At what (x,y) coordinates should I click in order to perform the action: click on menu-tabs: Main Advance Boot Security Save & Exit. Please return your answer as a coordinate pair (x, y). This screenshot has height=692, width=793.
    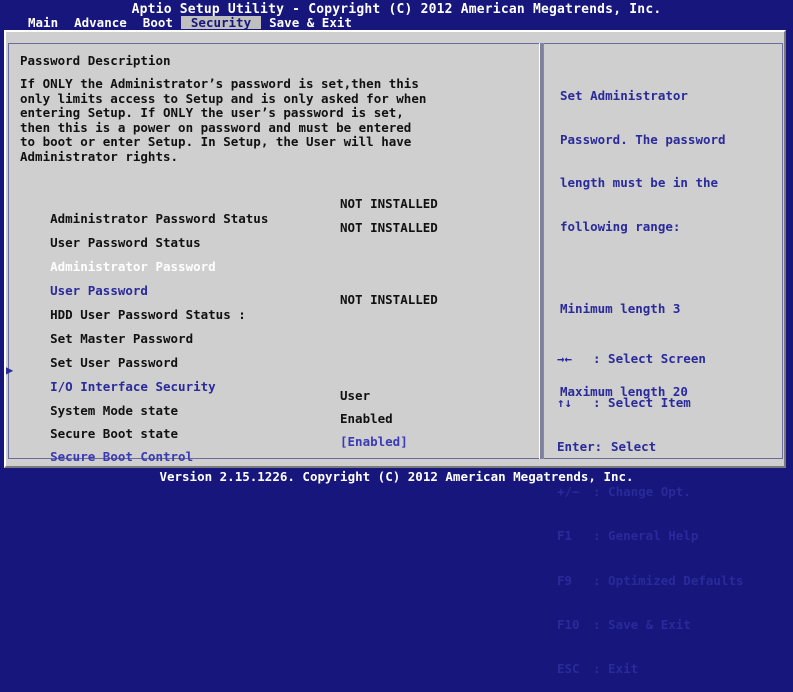
    Looking at the image, I should click on (190, 22).